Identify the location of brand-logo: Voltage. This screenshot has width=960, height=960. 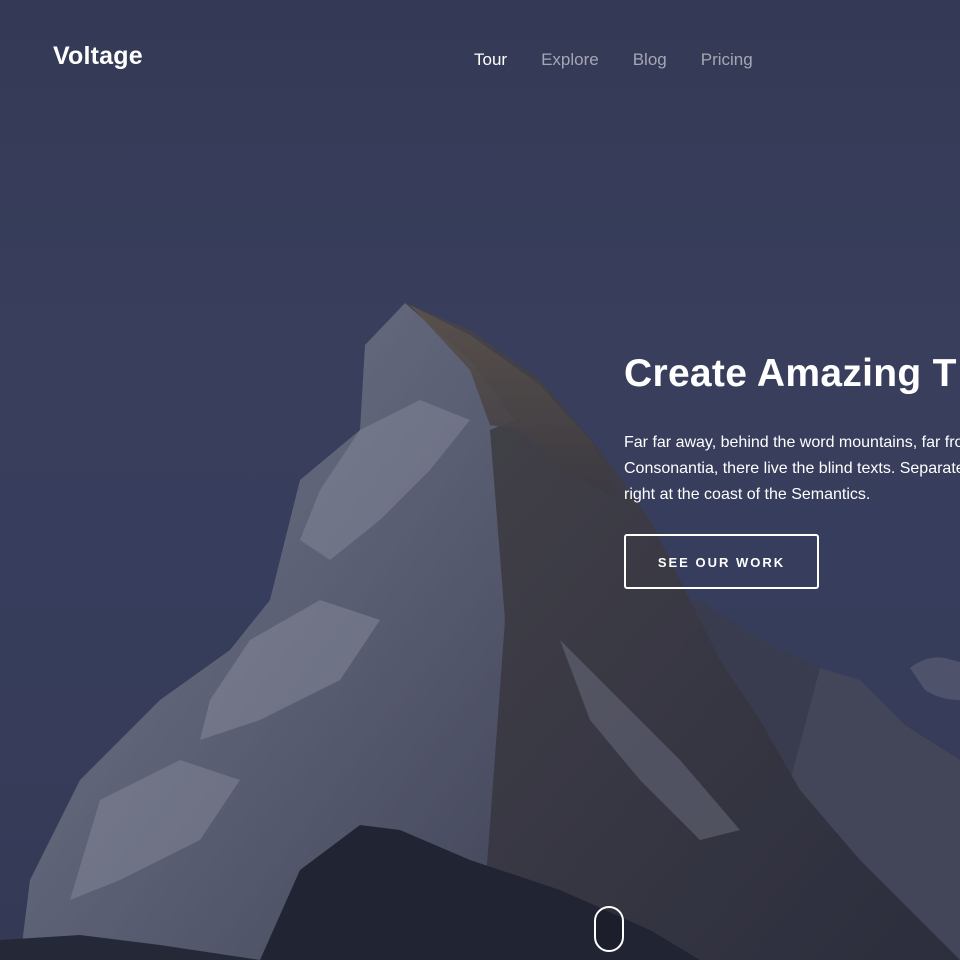
(98, 56).